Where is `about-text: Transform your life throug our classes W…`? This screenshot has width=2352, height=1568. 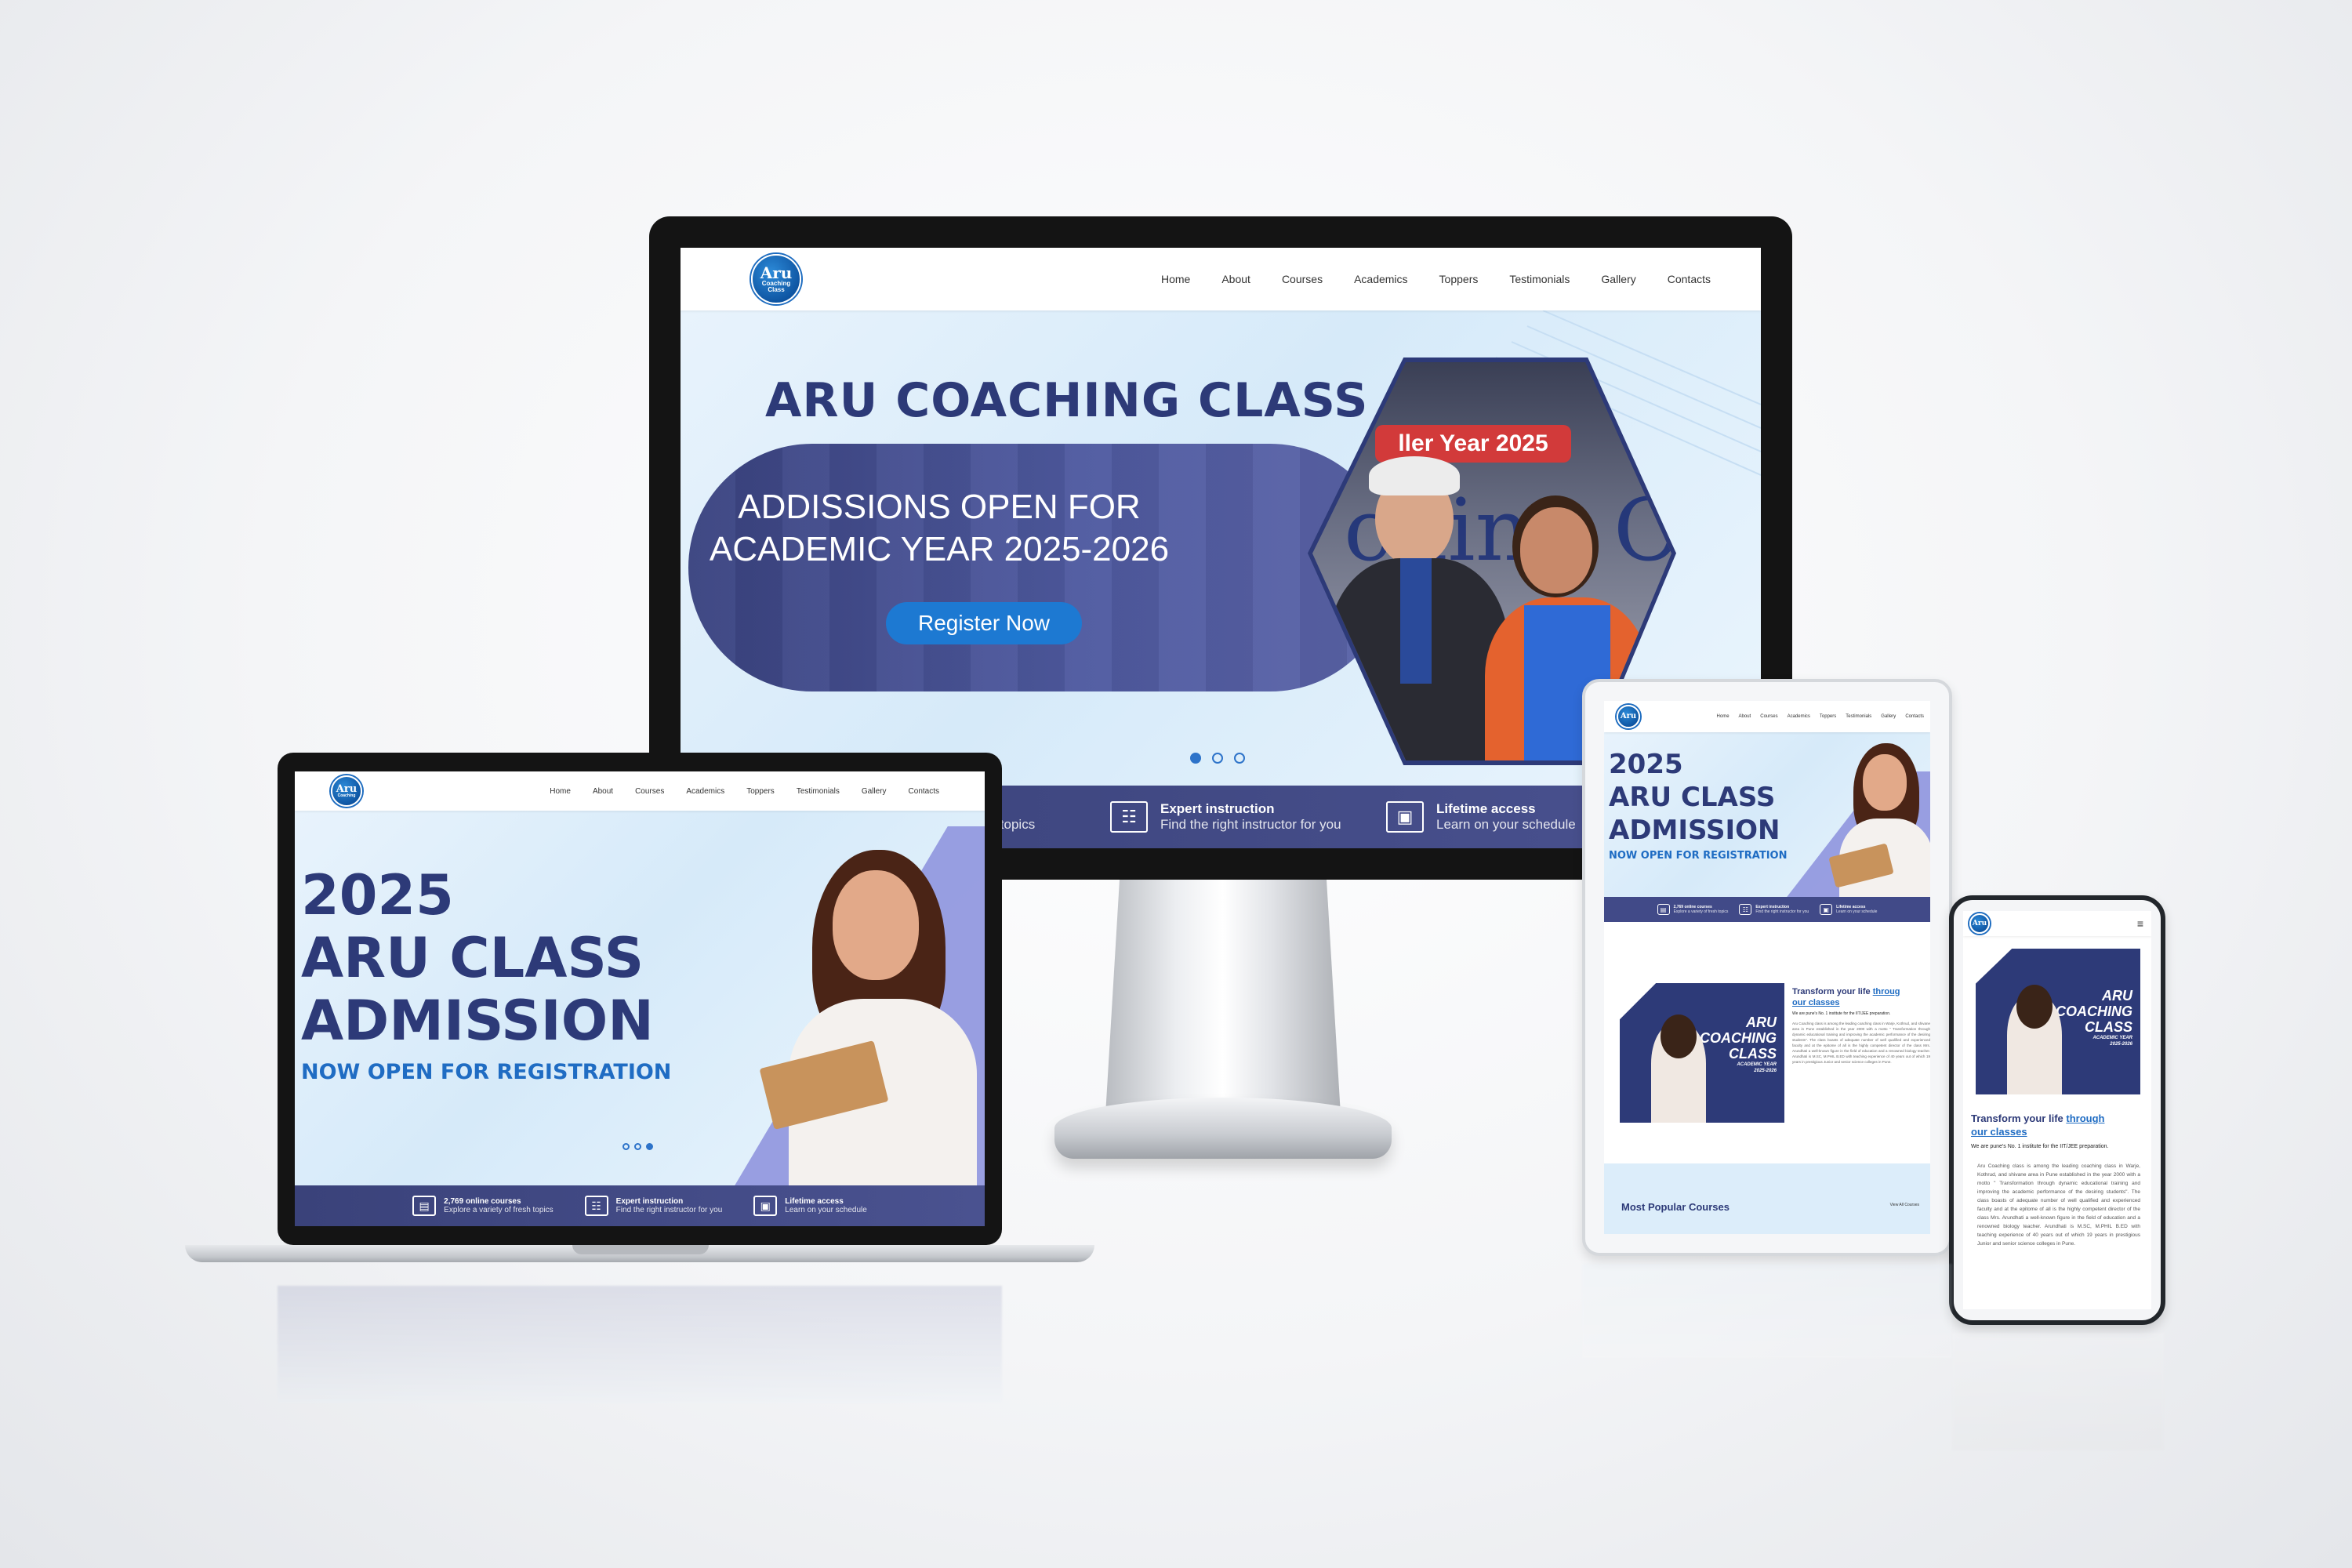
about-text: Transform your life throug our classes W… is located at coordinates (1861, 1025).